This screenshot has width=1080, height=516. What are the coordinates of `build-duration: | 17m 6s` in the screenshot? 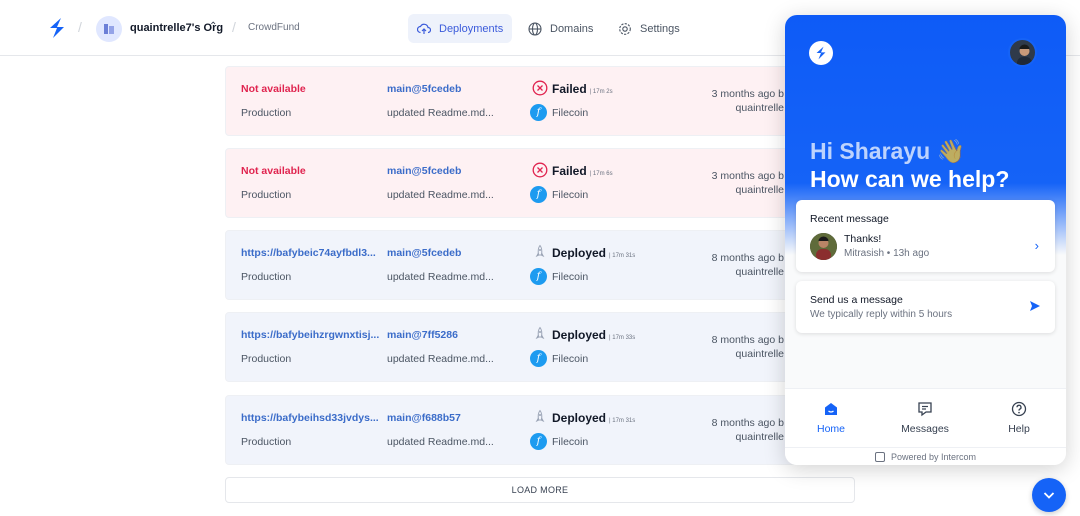 It's located at (601, 174).